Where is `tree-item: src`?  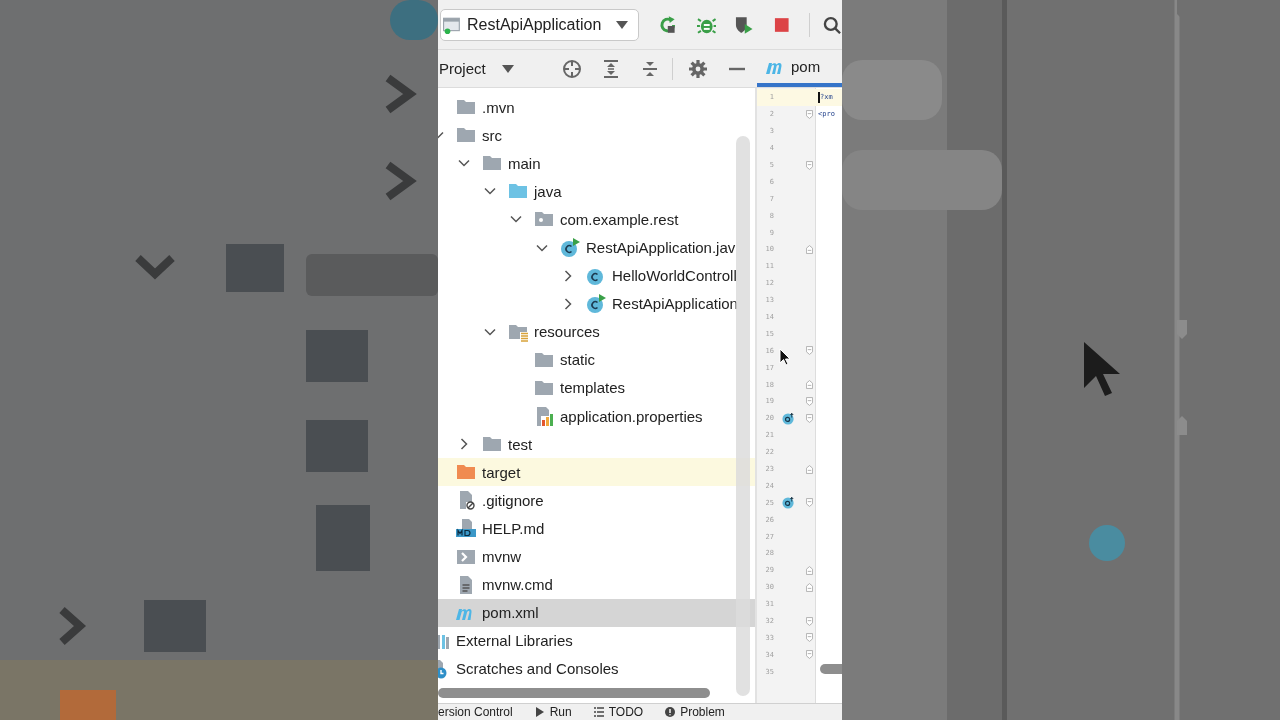 tree-item: src is located at coordinates (596, 135).